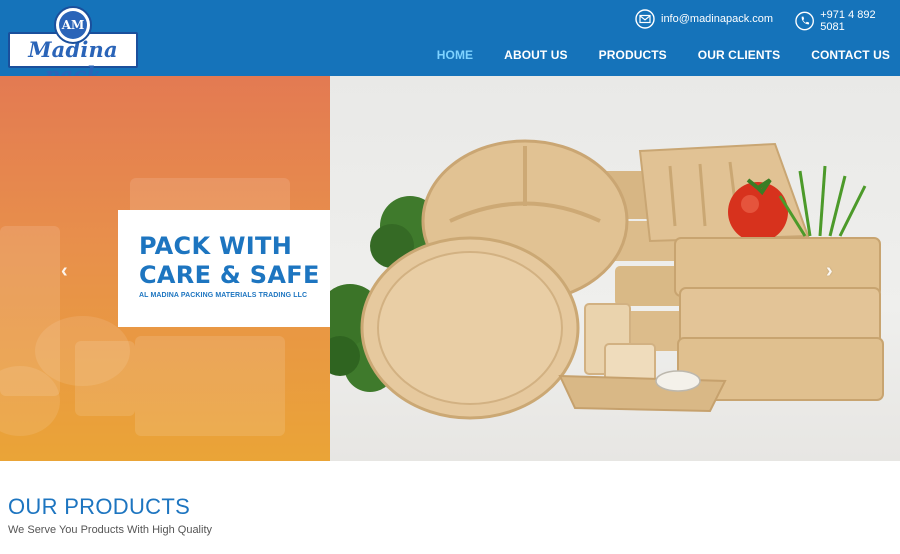  Describe the element at coordinates (455, 55) in the screenshot. I see `nav-home: HOME` at that location.